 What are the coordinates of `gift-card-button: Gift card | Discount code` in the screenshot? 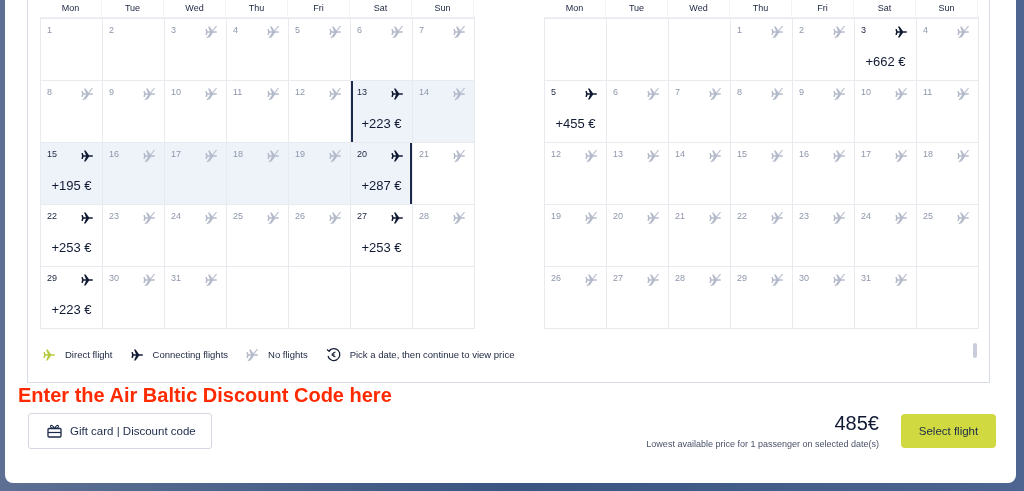 It's located at (120, 430).